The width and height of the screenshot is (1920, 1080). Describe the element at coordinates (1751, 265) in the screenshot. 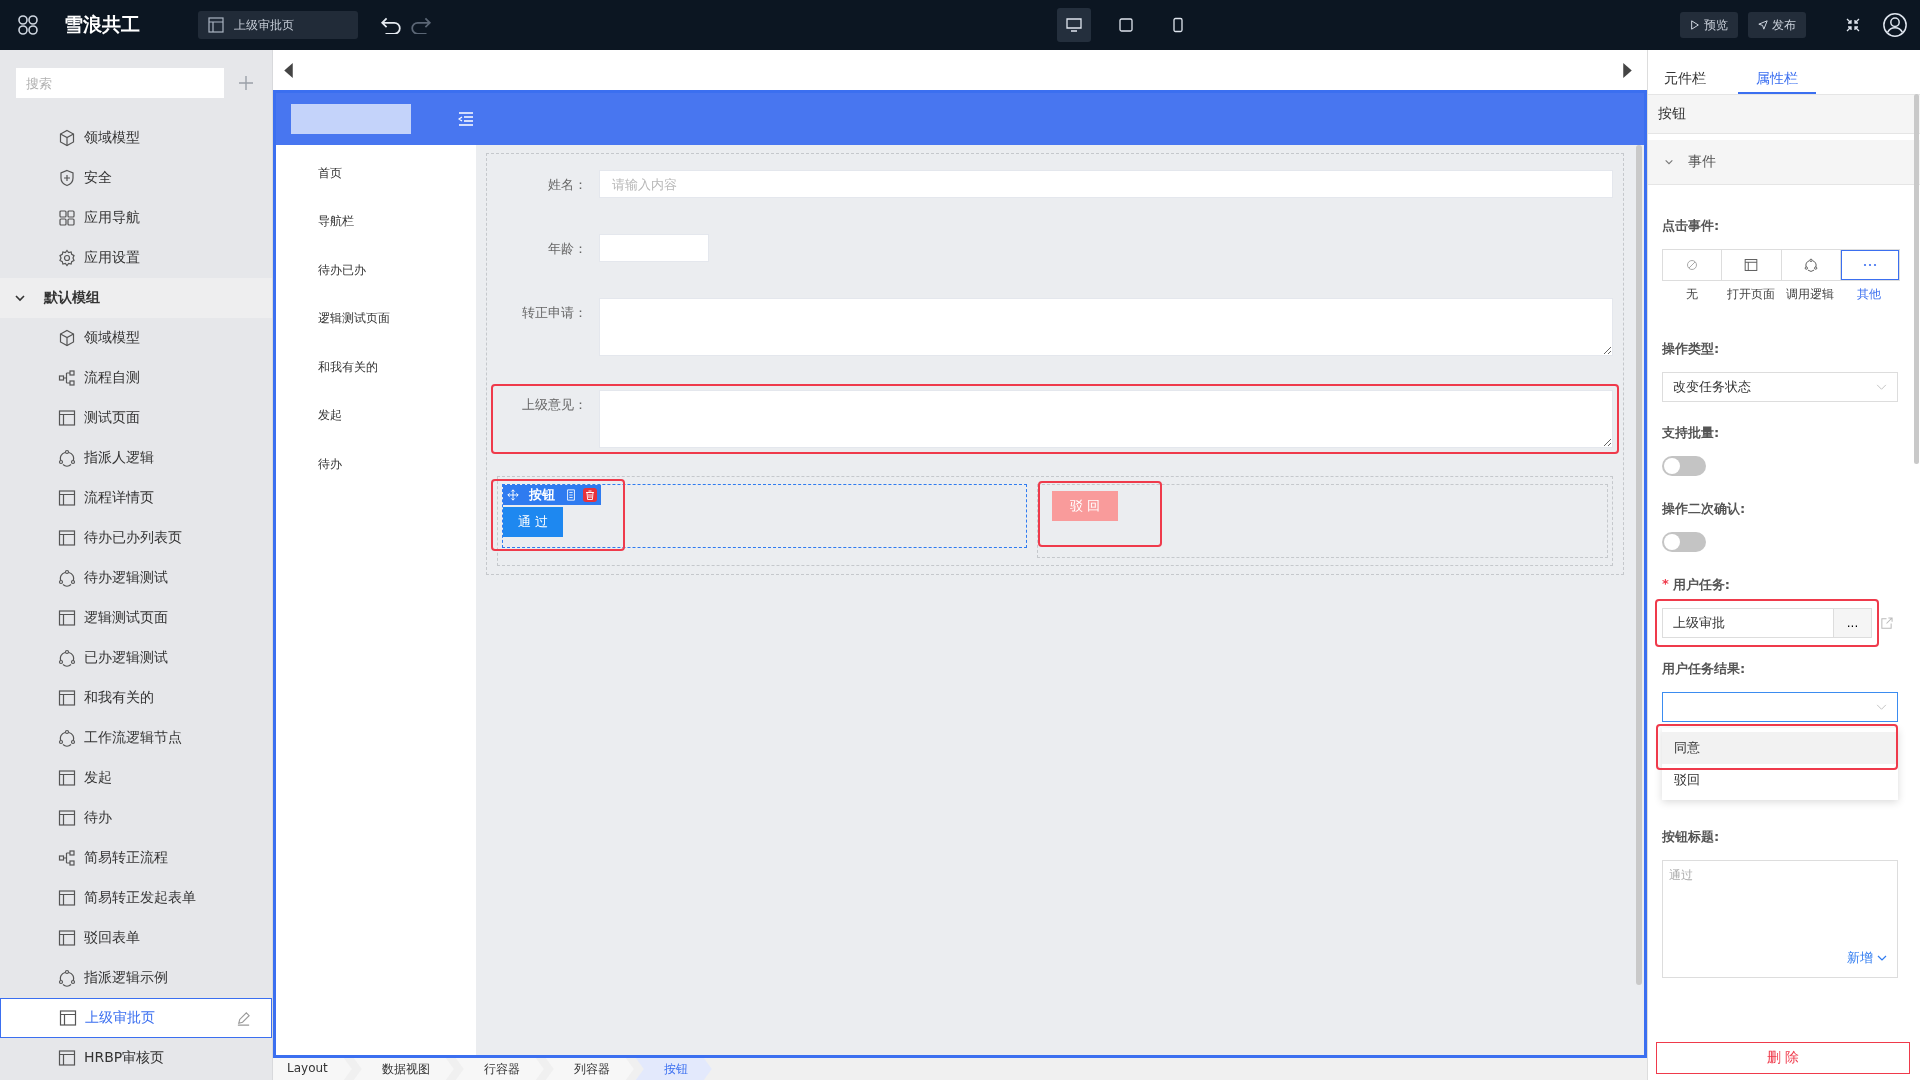

I see `page-icon` at that location.